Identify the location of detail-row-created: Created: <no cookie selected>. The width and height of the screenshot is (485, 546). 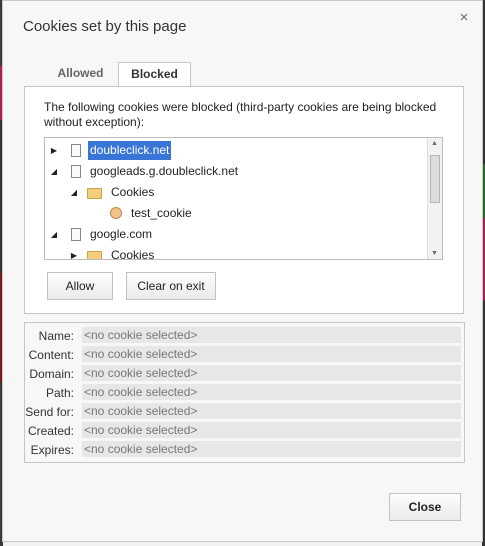
(244, 431).